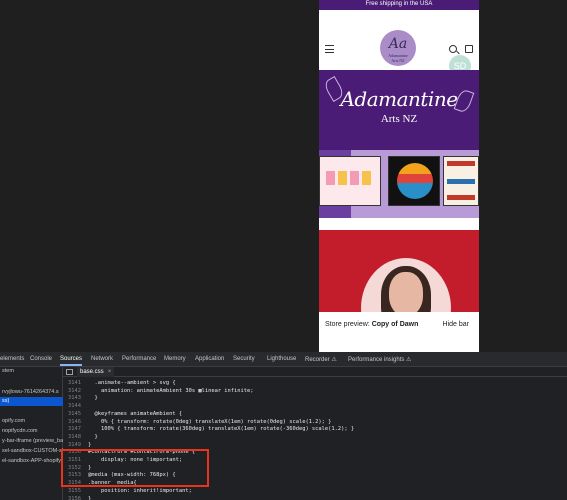 This screenshot has height=500, width=567. What do you see at coordinates (12, 359) in the screenshot?
I see `tab-elements: elements` at bounding box center [12, 359].